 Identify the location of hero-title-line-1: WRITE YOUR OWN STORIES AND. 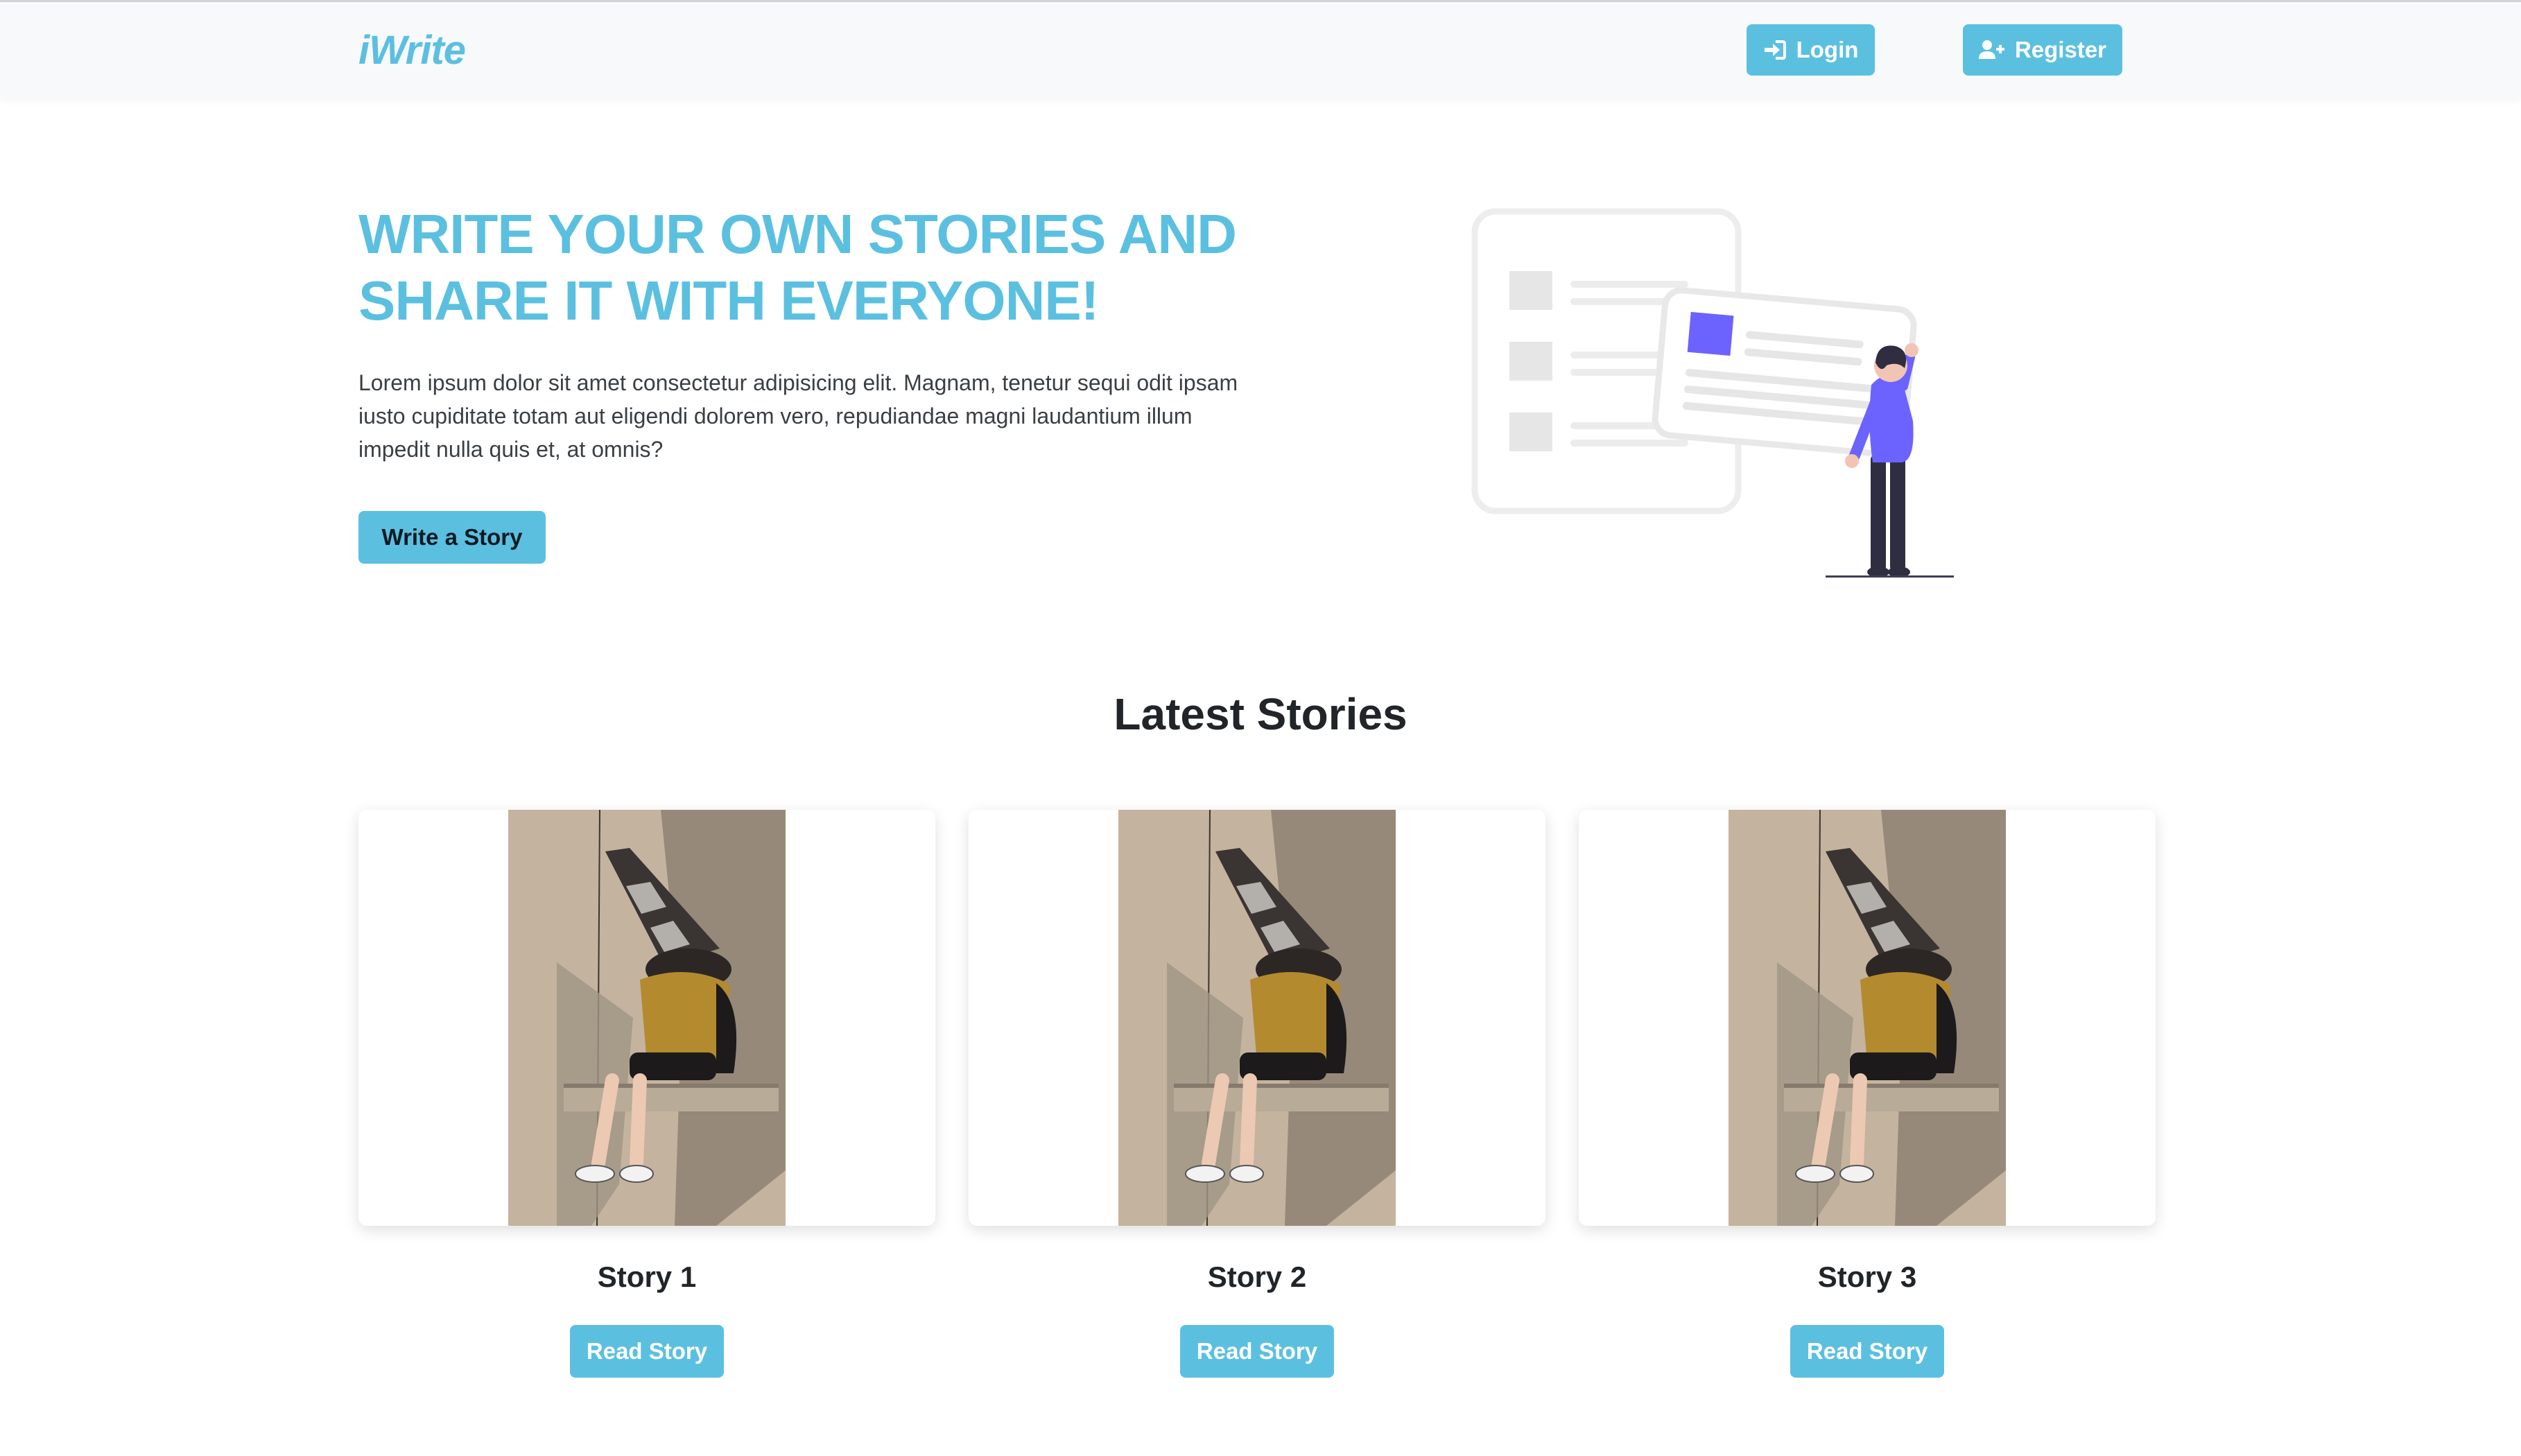
(797, 234).